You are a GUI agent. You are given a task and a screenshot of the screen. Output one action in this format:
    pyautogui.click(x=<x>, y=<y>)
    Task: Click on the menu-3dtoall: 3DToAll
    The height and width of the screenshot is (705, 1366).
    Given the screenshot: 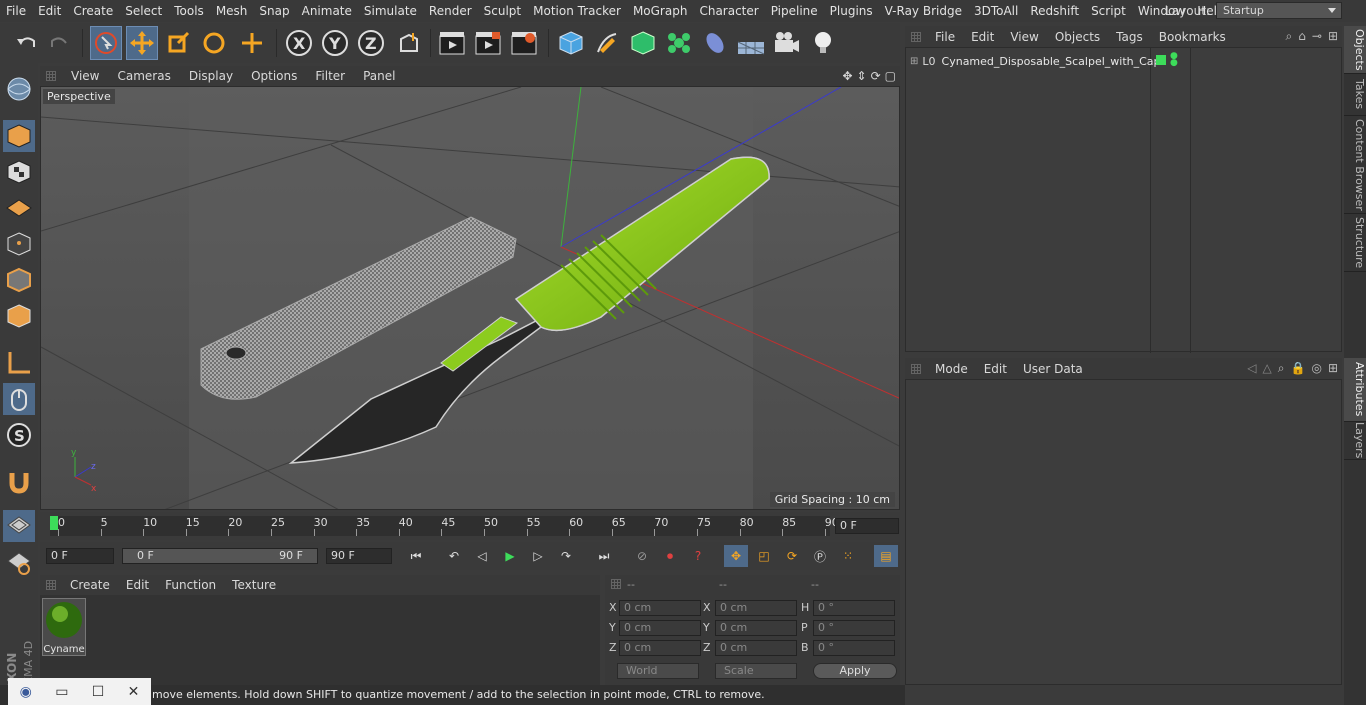 What is the action you would take?
    pyautogui.click(x=996, y=11)
    